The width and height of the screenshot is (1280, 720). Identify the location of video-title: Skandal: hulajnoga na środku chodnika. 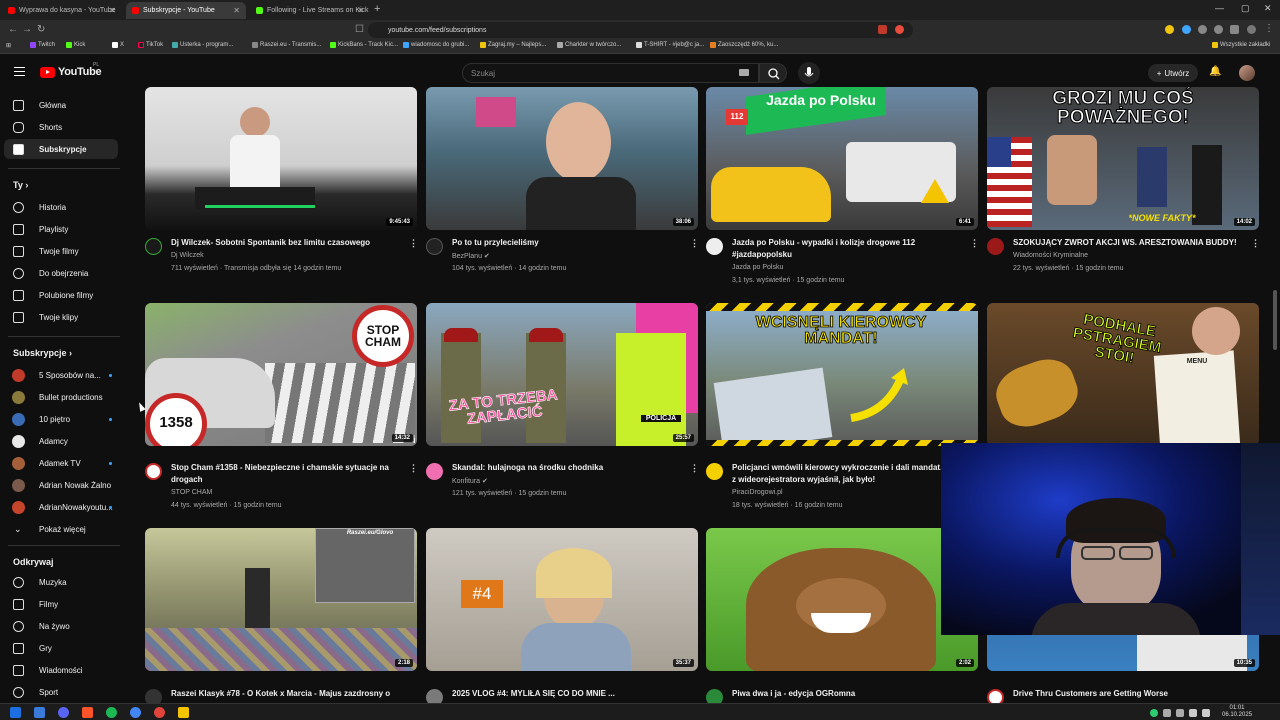
(568, 468).